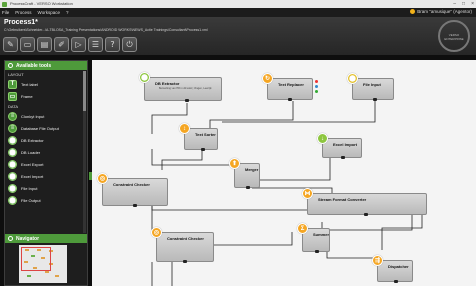  Describe the element at coordinates (316, 81) in the screenshot. I see `status-dot-red` at that location.